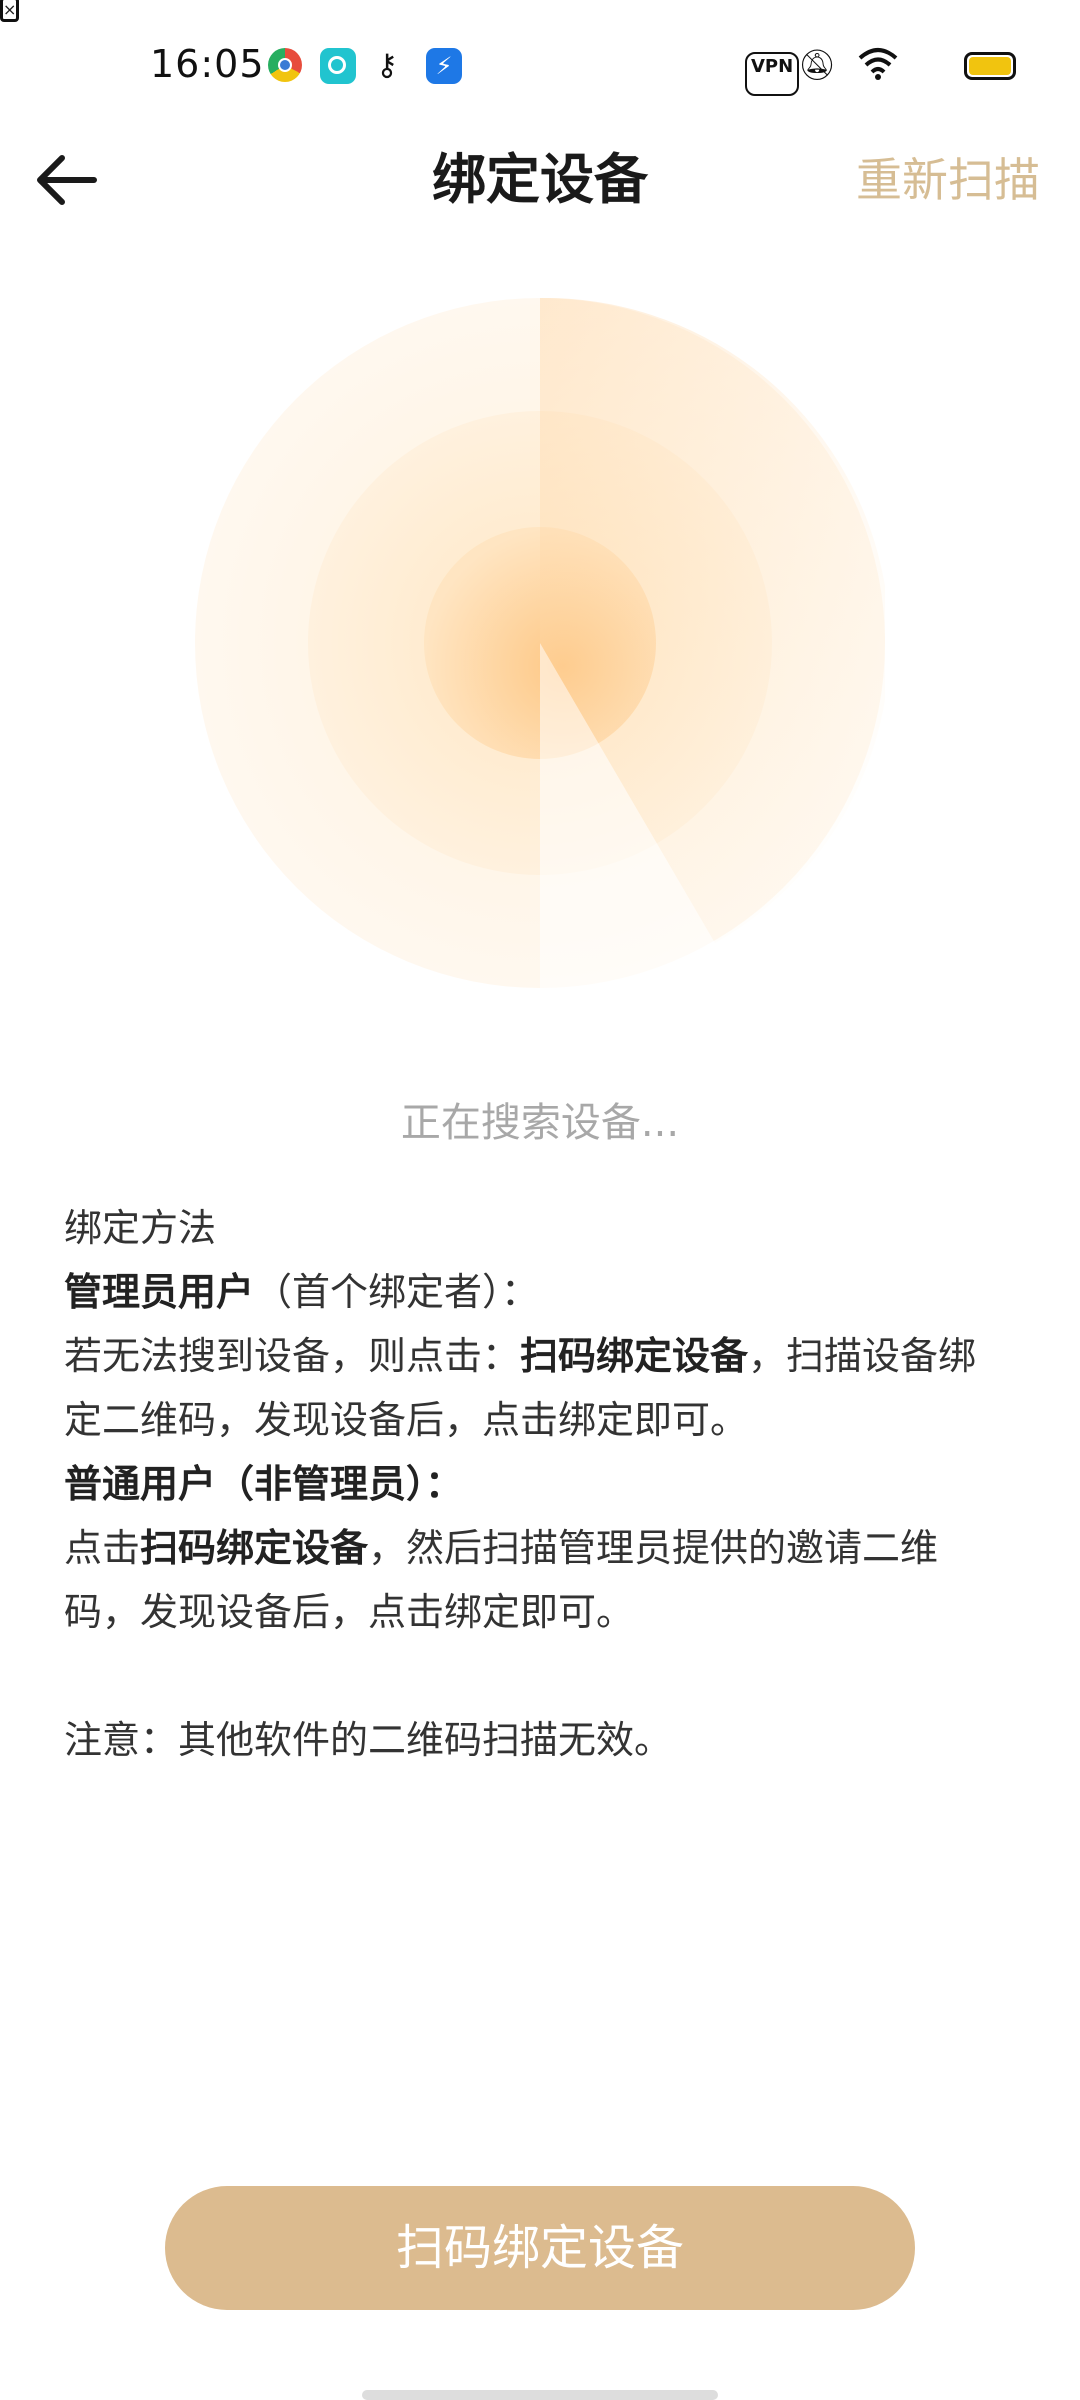 The image size is (1080, 2400). What do you see at coordinates (368, 1740) in the screenshot?
I see `note-text: 注意：其他软件的二维码扫描无效。` at bounding box center [368, 1740].